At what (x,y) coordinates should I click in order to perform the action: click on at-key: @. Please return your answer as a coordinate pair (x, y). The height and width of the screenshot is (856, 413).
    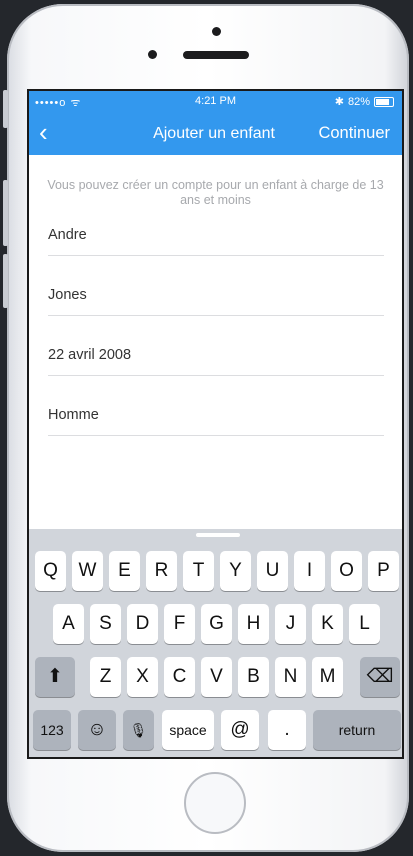
    Looking at the image, I should click on (240, 730).